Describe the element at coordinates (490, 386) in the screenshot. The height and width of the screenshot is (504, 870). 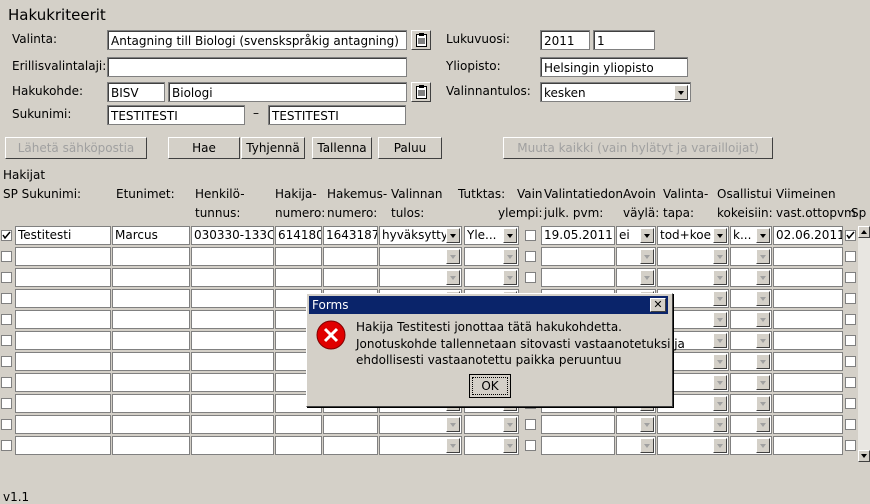
I see `ok-button: OK` at that location.